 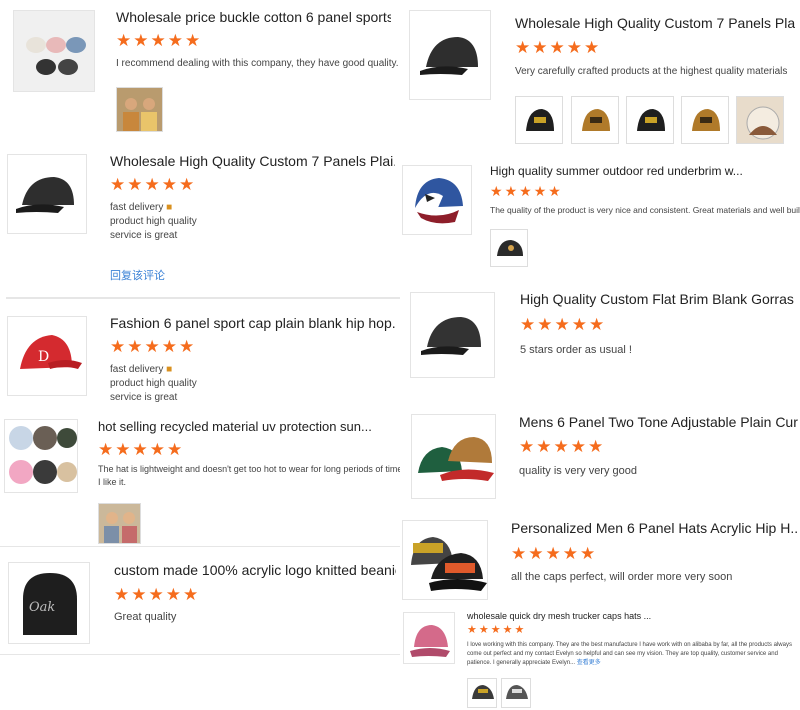 What do you see at coordinates (456, 459) in the screenshot?
I see `two-tone-caps-image` at bounding box center [456, 459].